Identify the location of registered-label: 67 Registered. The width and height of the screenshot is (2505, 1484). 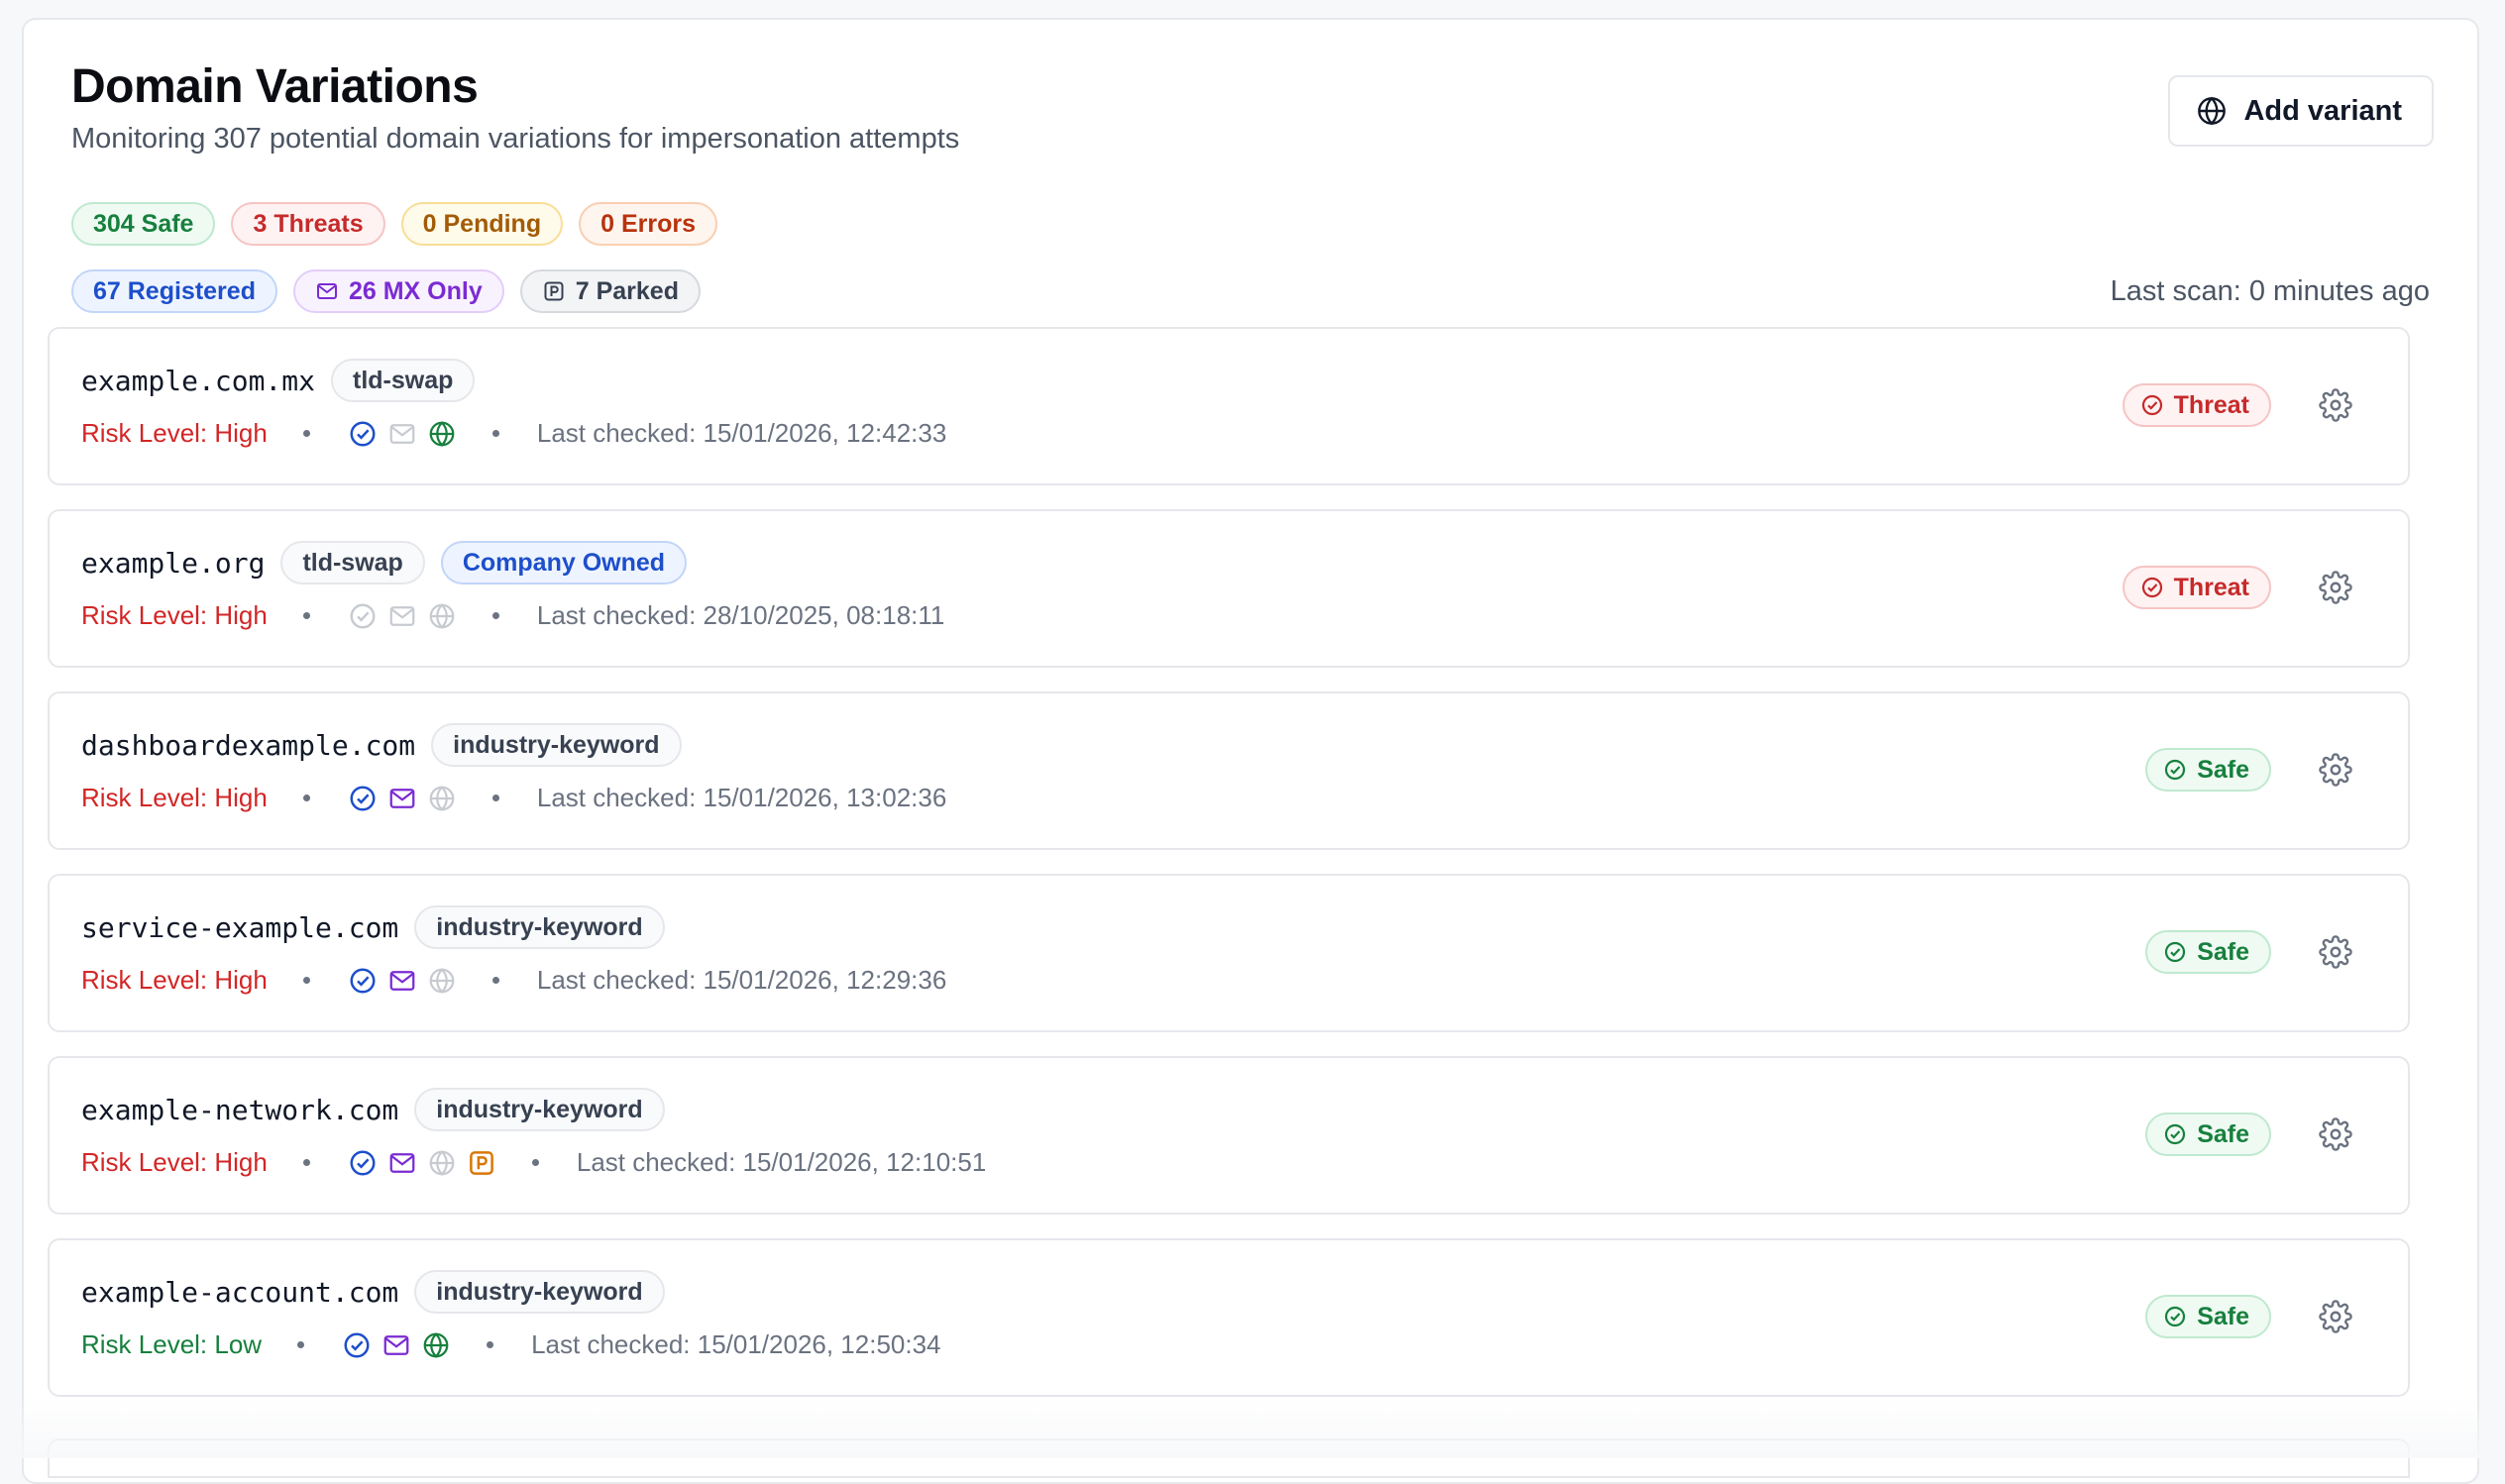
(174, 291).